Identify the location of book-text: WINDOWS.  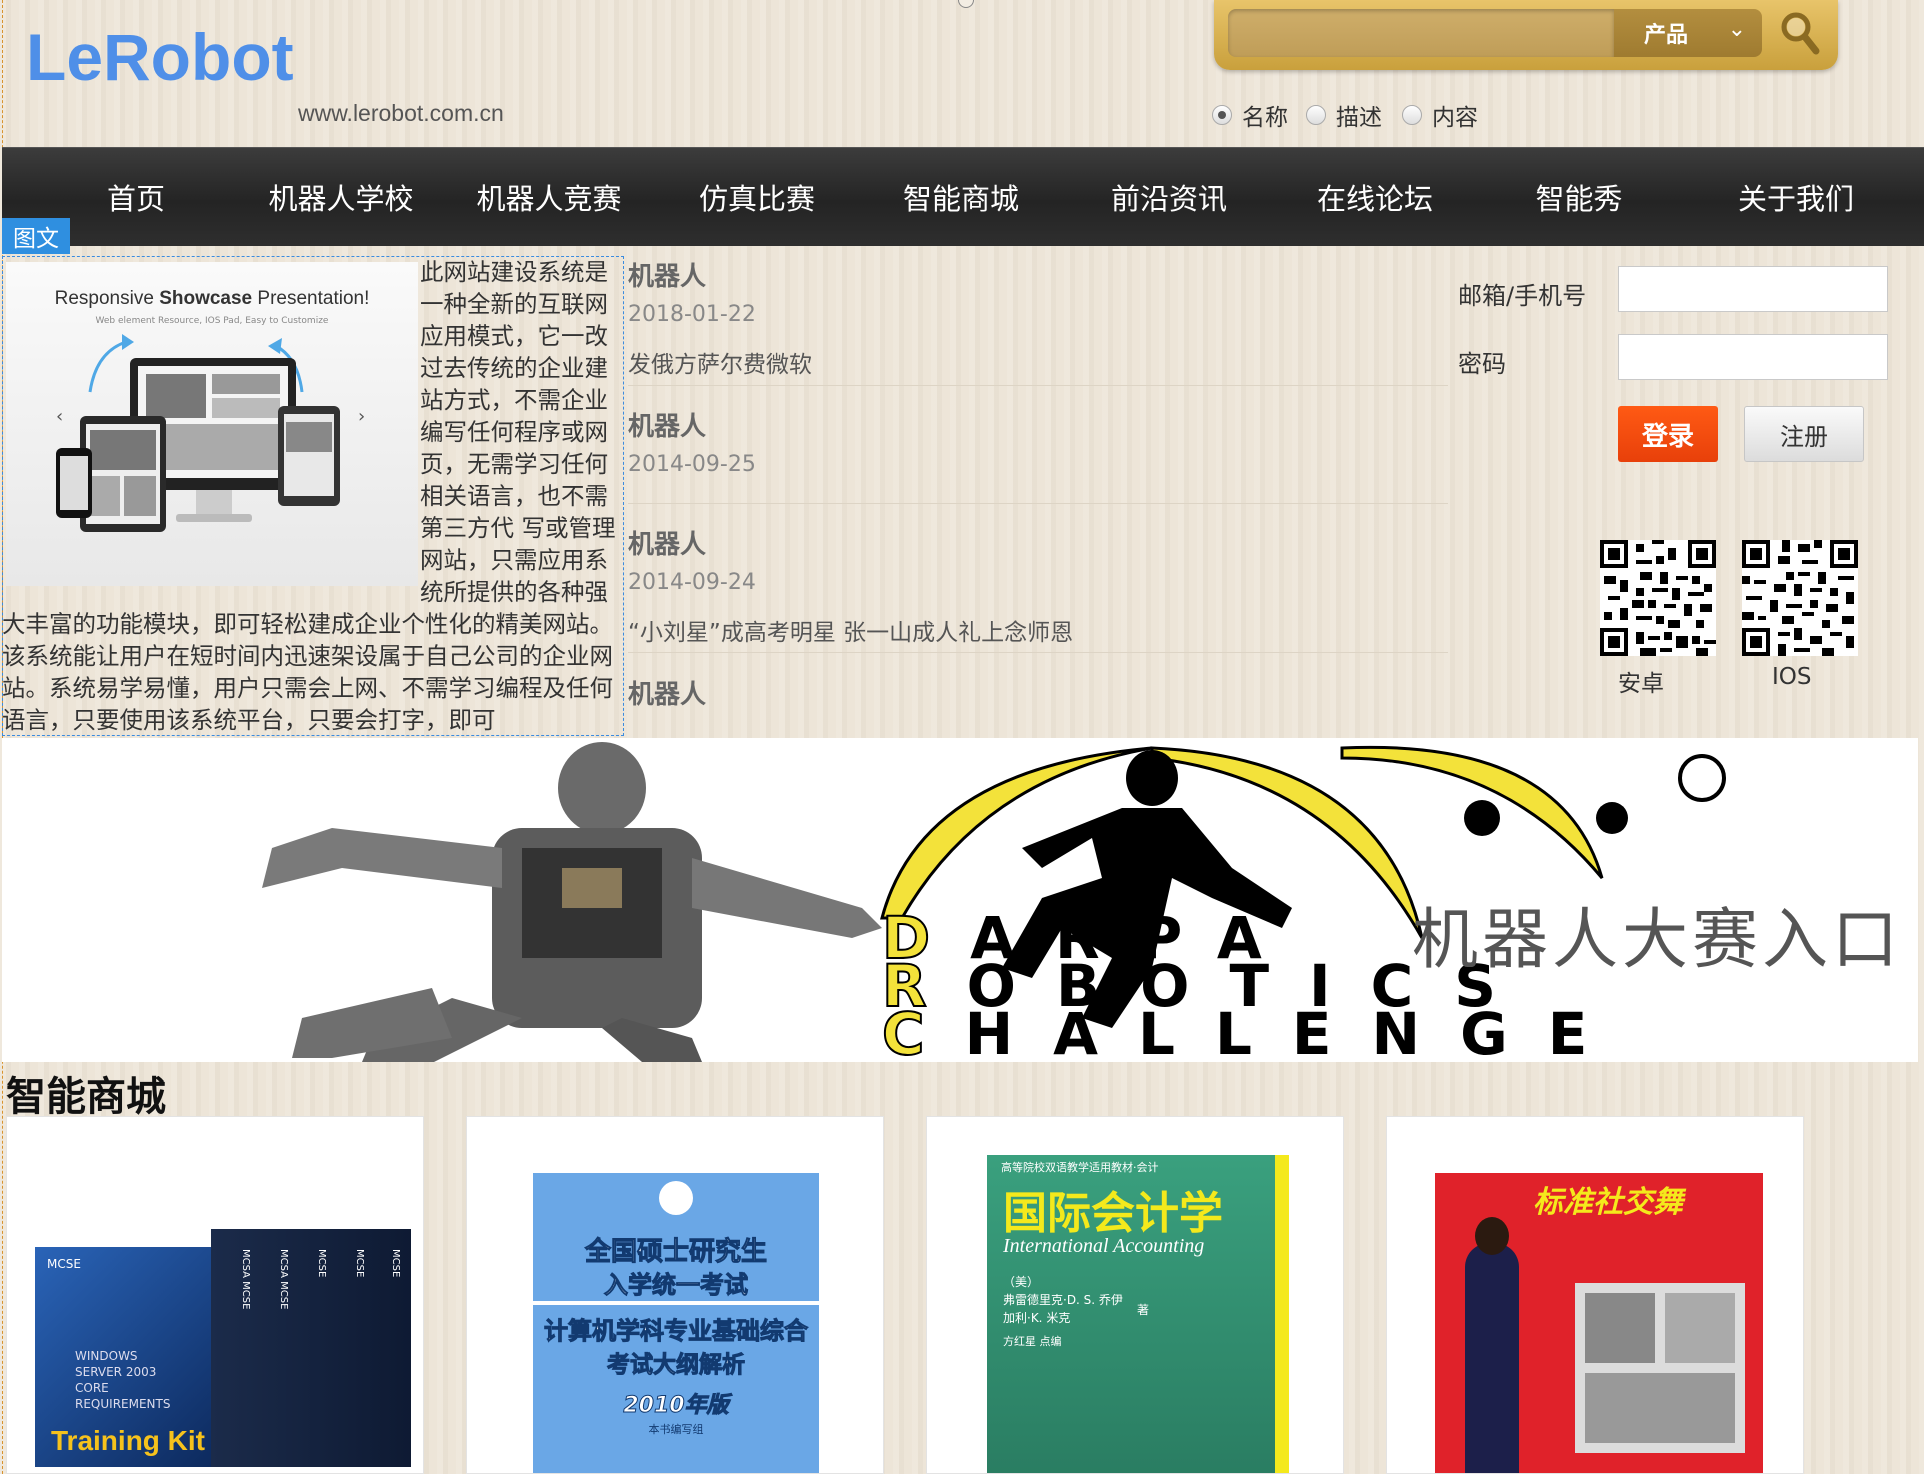
(106, 1356).